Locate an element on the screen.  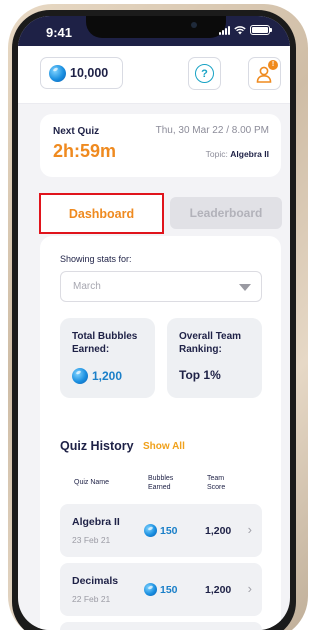
tab-dashboard: Dashboard is located at coordinates (101, 213).